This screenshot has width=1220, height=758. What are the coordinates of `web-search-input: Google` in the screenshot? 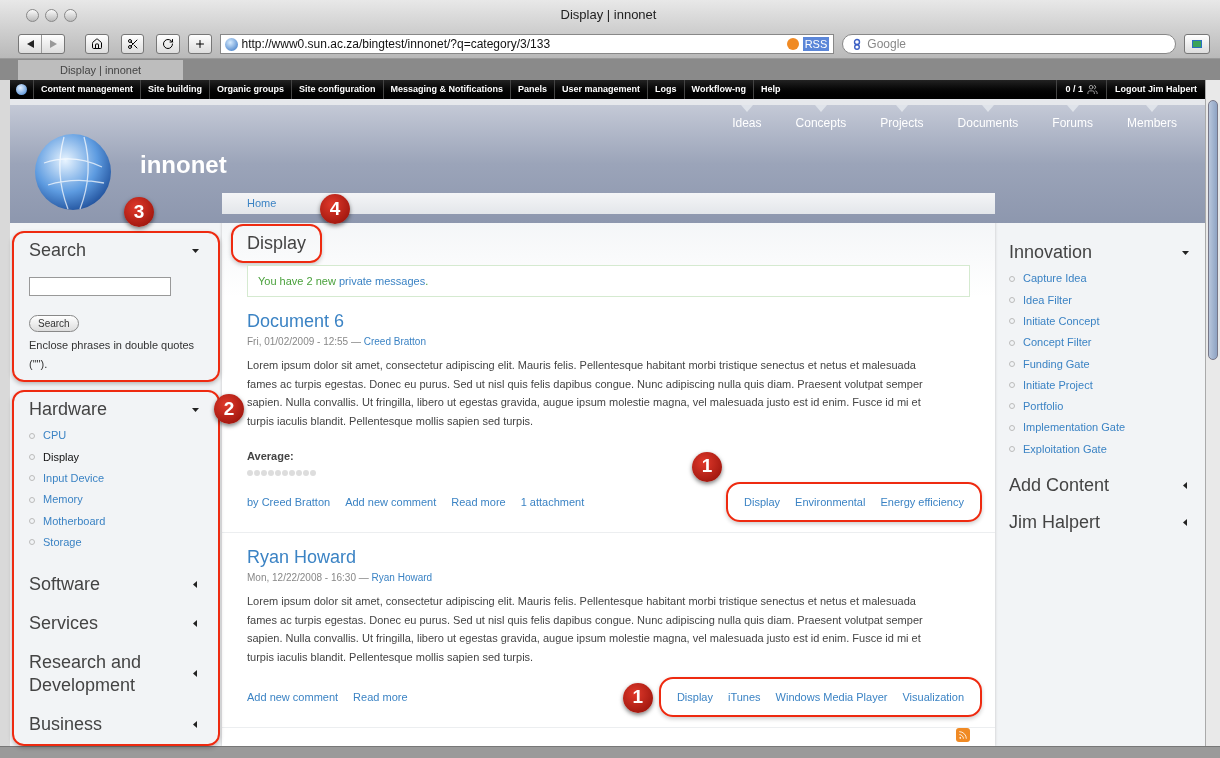 It's located at (1017, 44).